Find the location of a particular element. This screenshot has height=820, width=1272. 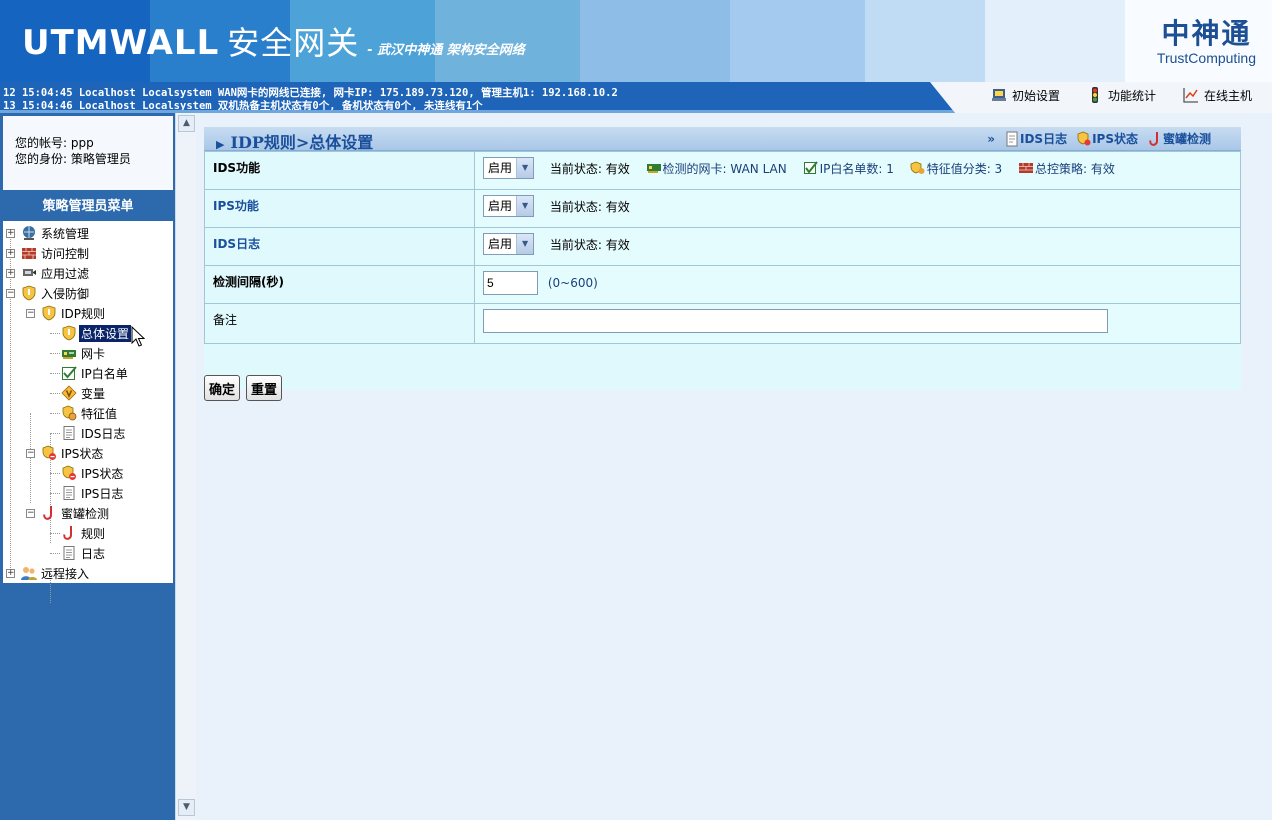

tree-item-honeypot: − 蜜罐检测 is located at coordinates (88, 513).